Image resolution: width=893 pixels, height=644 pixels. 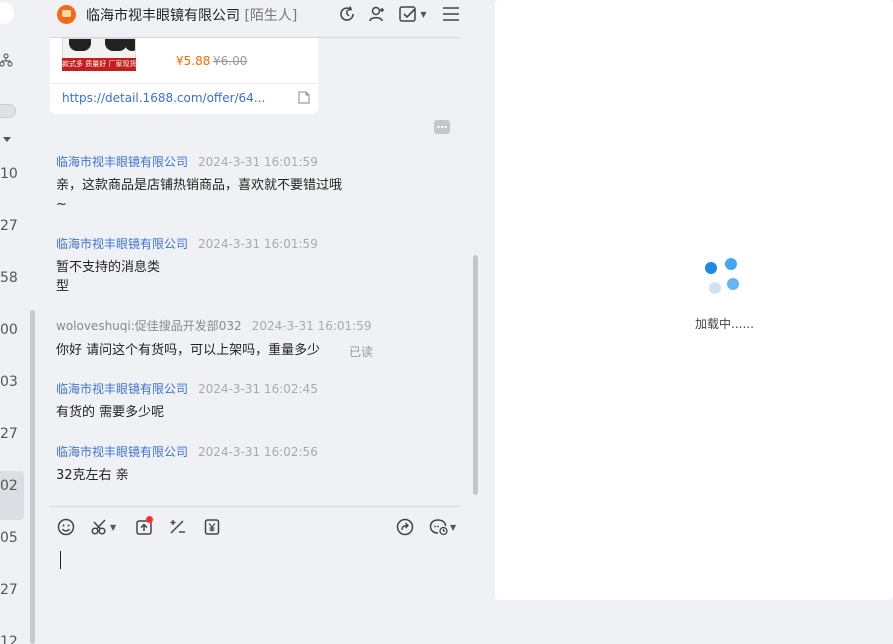 What do you see at coordinates (347, 14) in the screenshot?
I see `refresh-icon` at bounding box center [347, 14].